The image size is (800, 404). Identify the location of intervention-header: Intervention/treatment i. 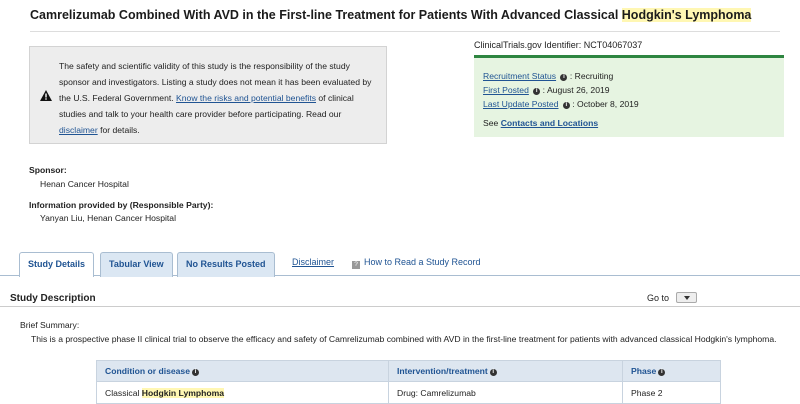
(505, 371).